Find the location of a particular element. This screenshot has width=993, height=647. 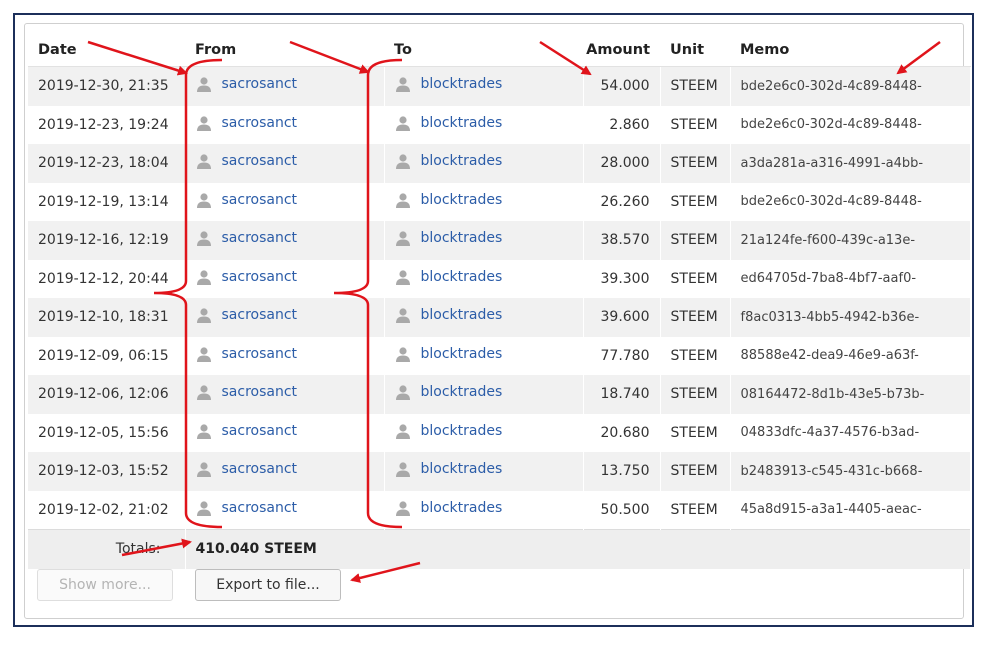

column-header-amount: Amount is located at coordinates (621, 50).